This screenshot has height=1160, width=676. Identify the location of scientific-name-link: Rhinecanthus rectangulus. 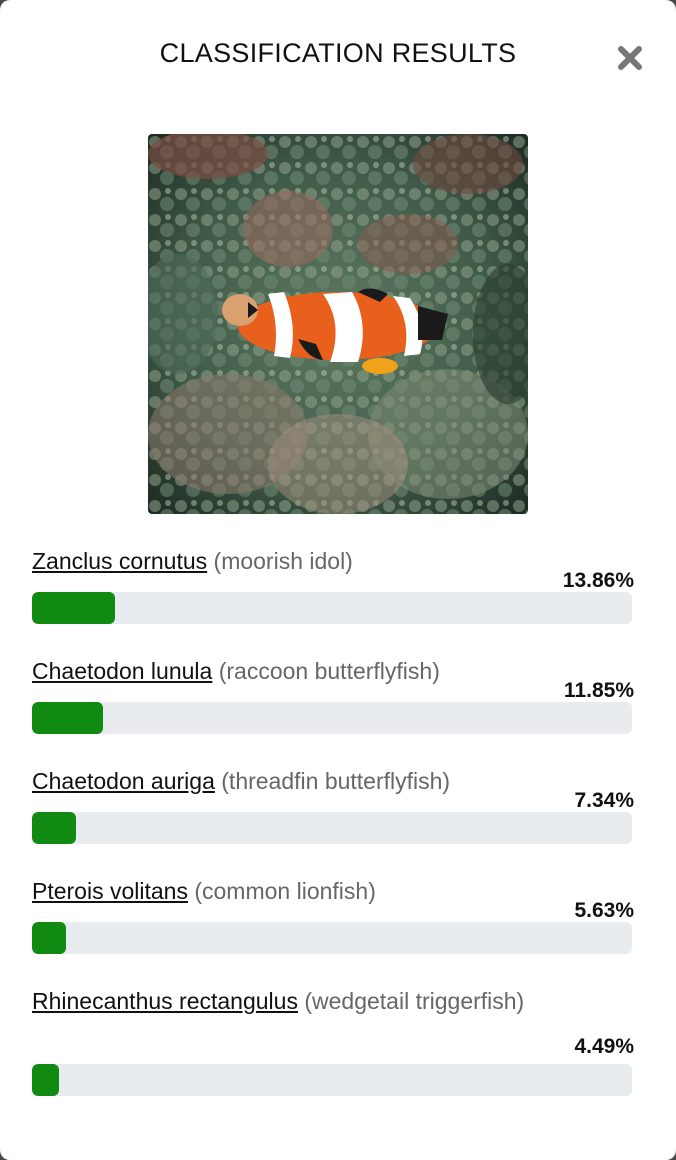
(165, 1001).